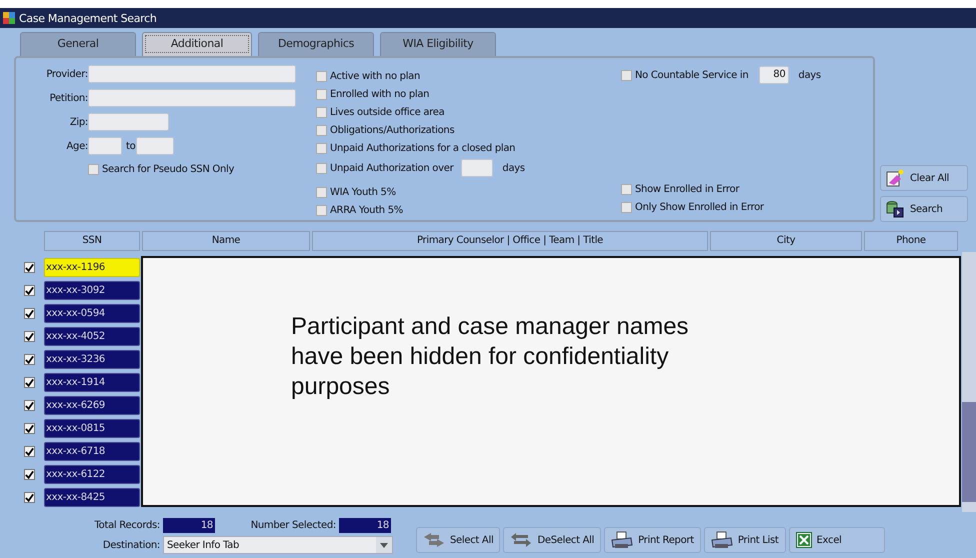 This screenshot has height=558, width=976. Describe the element at coordinates (9, 18) in the screenshot. I see `app-icon` at that location.